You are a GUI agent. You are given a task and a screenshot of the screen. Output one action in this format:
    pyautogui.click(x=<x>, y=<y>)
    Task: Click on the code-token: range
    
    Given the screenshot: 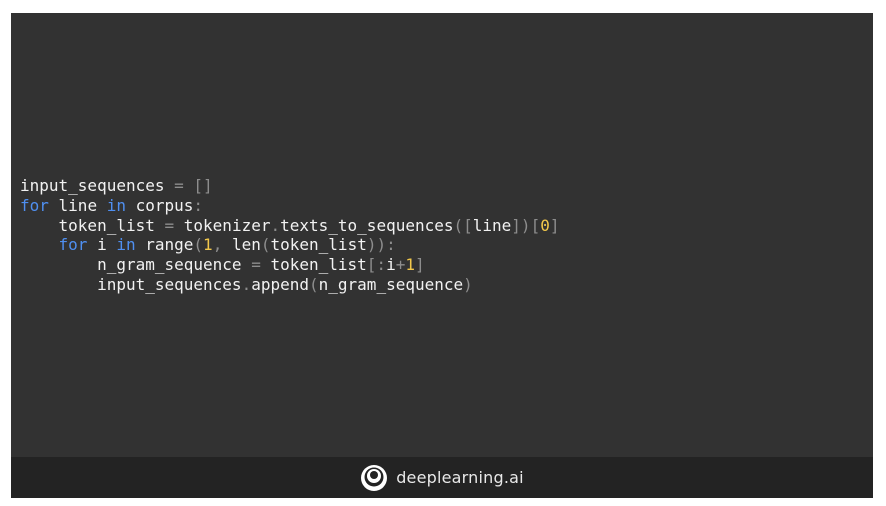 What is the action you would take?
    pyautogui.click(x=164, y=245)
    